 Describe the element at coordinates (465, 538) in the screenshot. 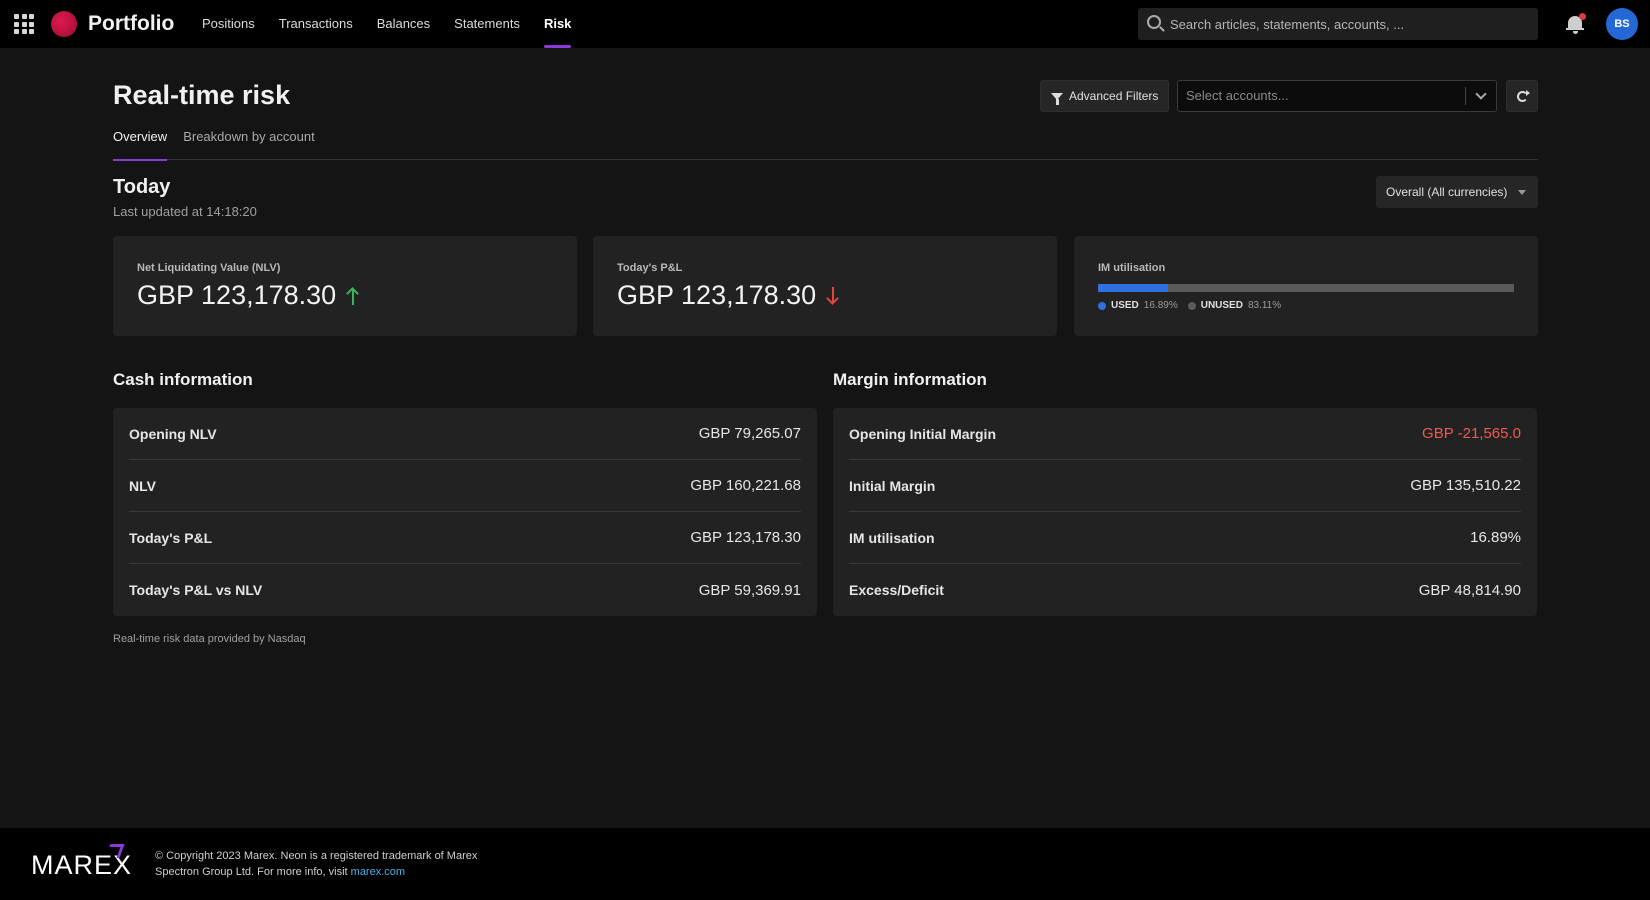

I see `table-row: Today's P&L GBP 123,178.30` at that location.